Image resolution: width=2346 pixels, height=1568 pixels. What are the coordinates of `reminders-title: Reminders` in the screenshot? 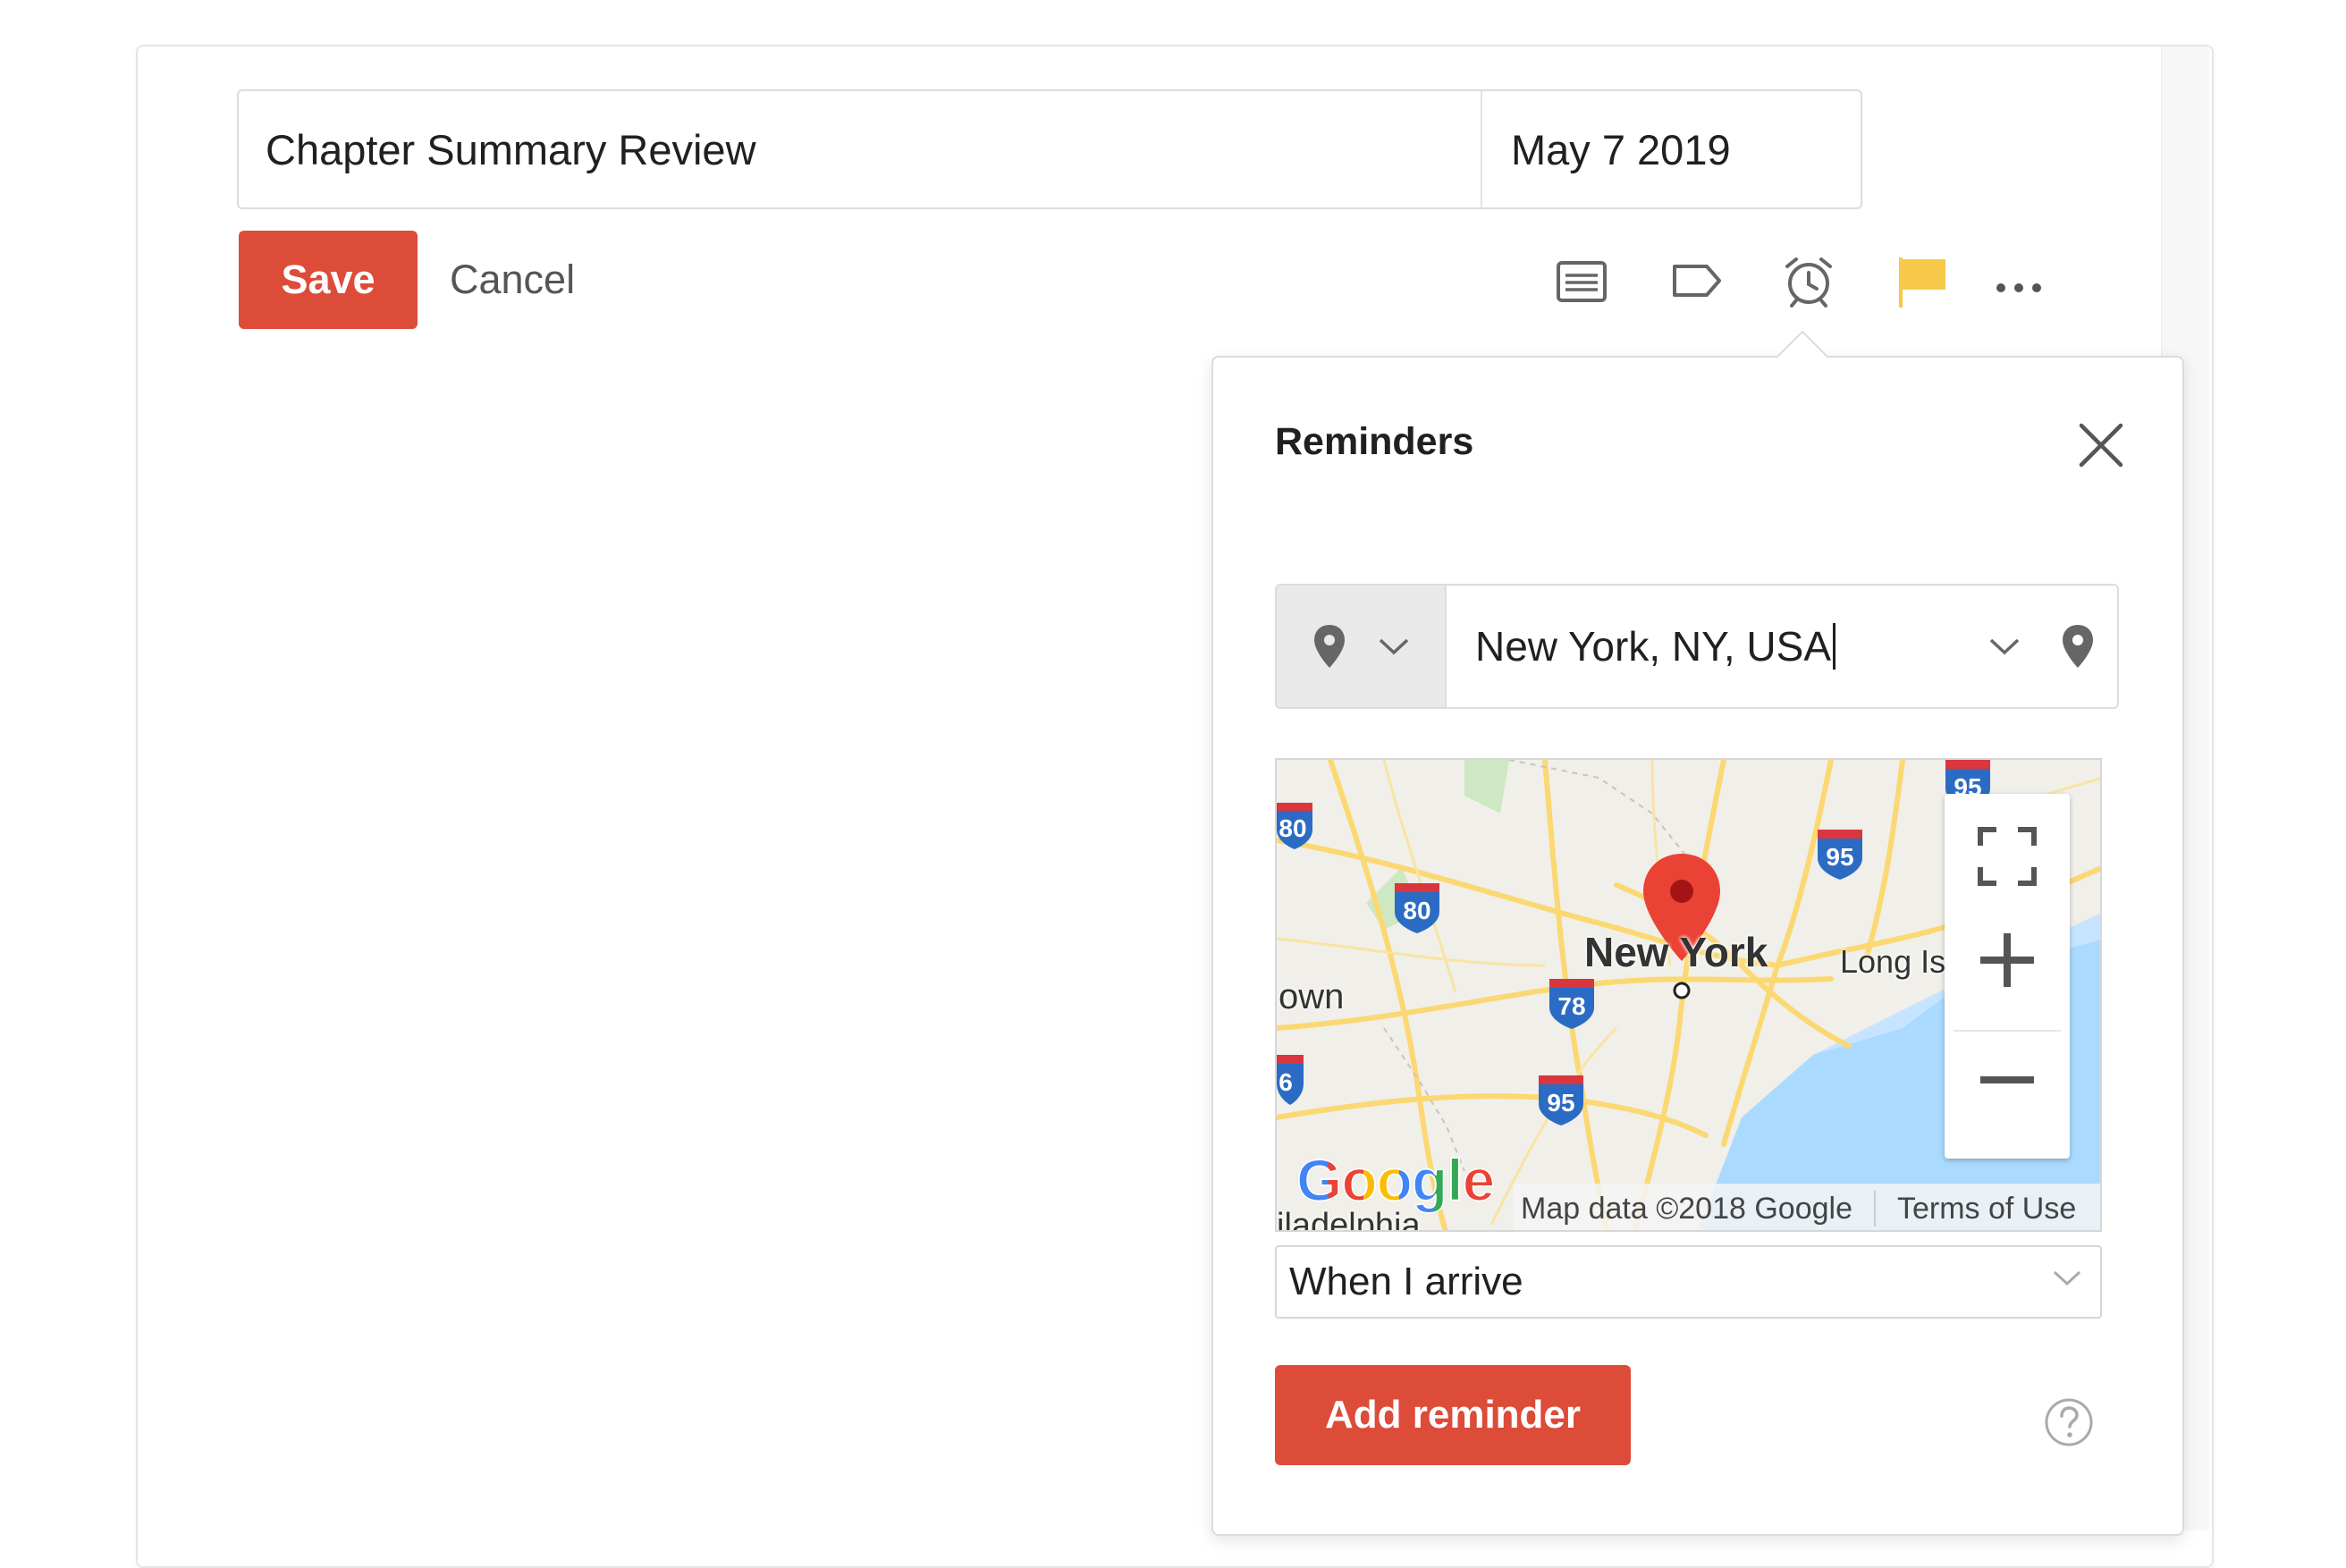 It's located at (1374, 441).